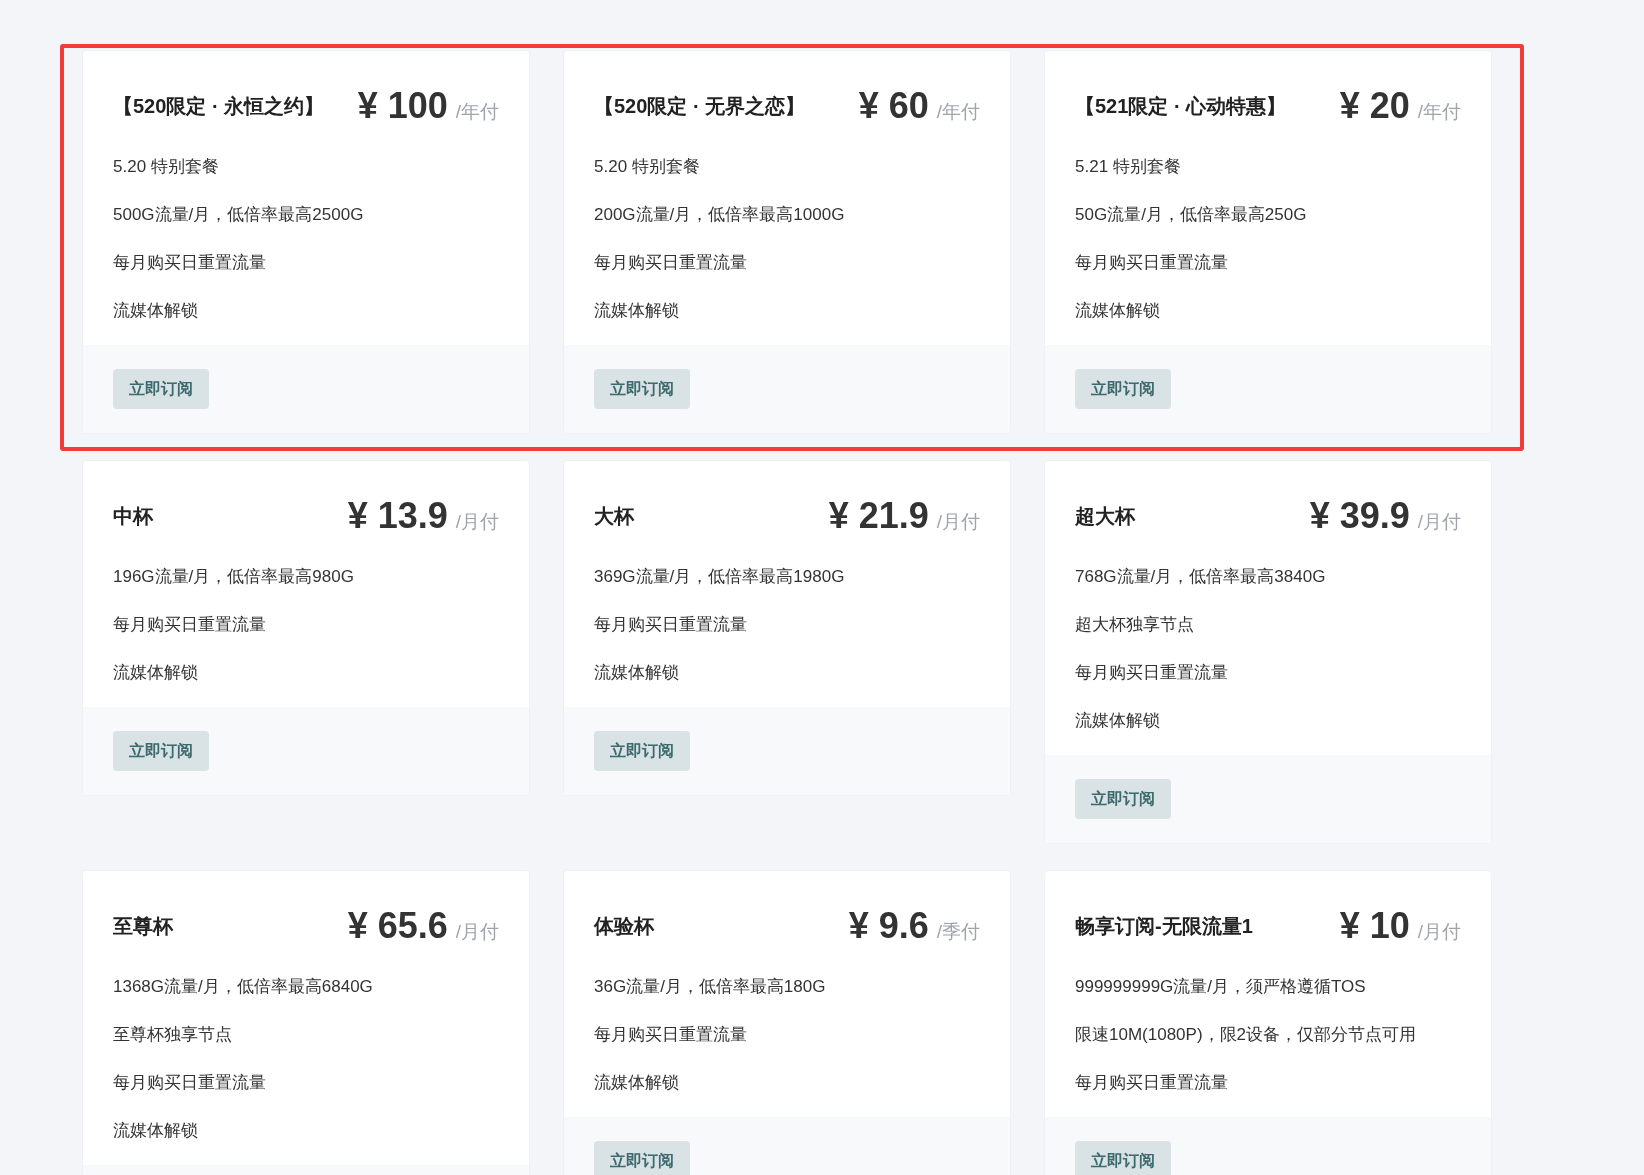  What do you see at coordinates (1128, 167) in the screenshot?
I see `plan-feature: 5.21 特别套餐` at bounding box center [1128, 167].